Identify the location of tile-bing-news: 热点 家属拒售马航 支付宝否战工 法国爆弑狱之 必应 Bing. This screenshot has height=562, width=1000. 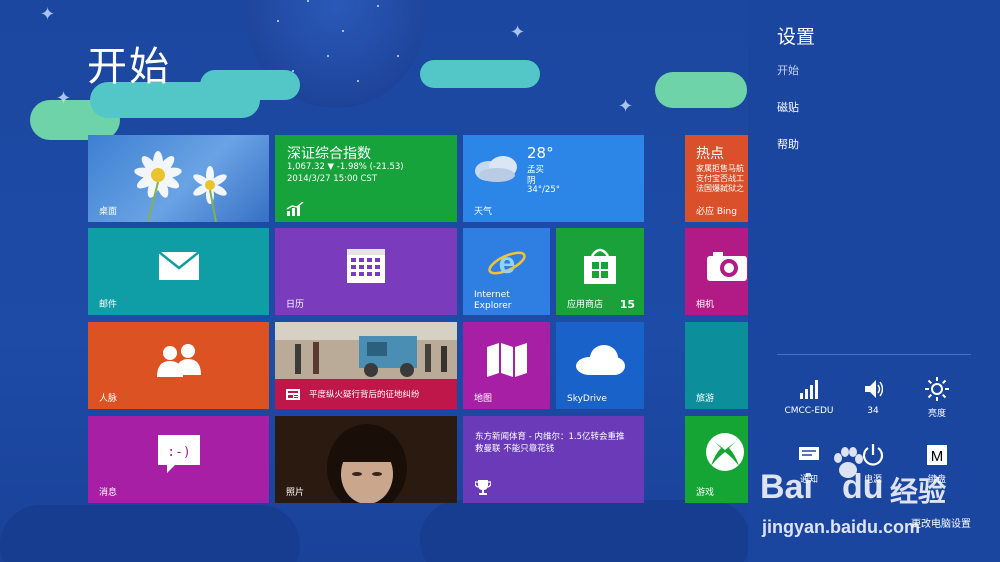
(716, 178).